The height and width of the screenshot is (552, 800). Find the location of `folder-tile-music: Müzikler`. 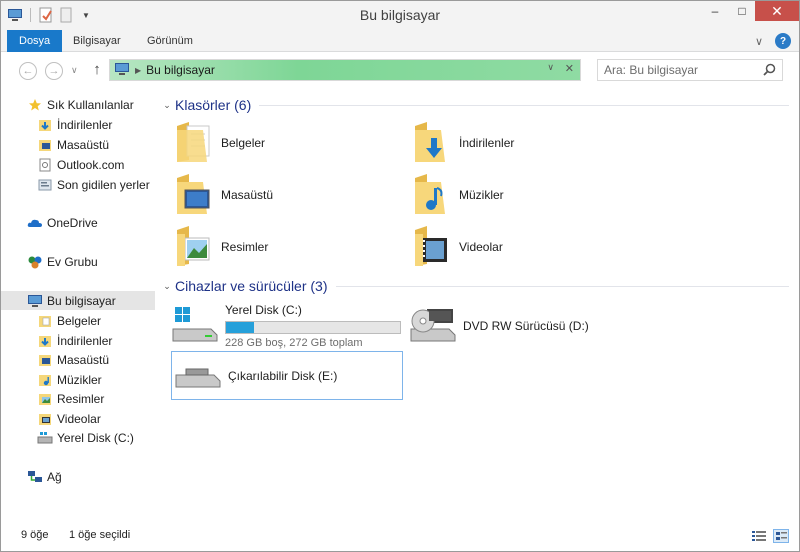

folder-tile-music: Müzikler is located at coordinates (521, 195).